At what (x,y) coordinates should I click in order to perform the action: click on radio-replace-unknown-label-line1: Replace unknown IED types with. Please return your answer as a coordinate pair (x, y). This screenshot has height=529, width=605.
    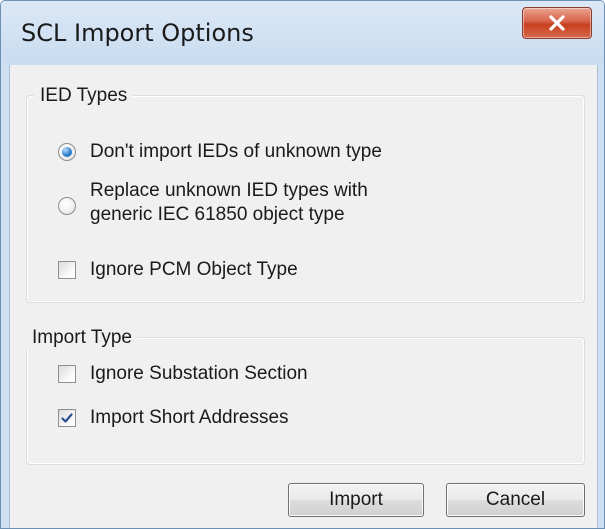
    Looking at the image, I should click on (229, 191).